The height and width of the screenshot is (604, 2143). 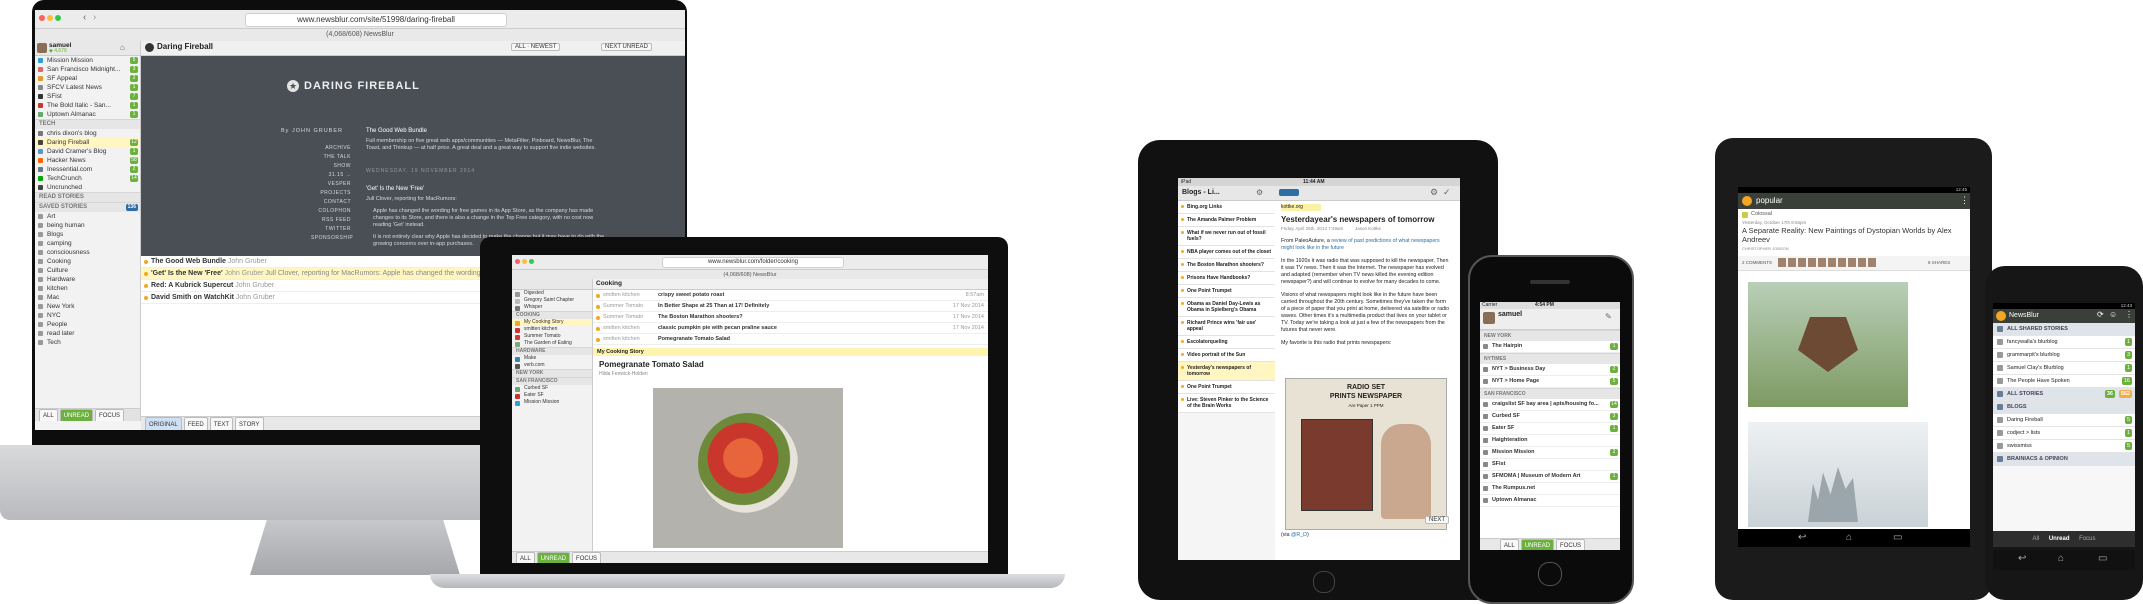 I want to click on saved-tag: consciousness, so click(x=87, y=252).